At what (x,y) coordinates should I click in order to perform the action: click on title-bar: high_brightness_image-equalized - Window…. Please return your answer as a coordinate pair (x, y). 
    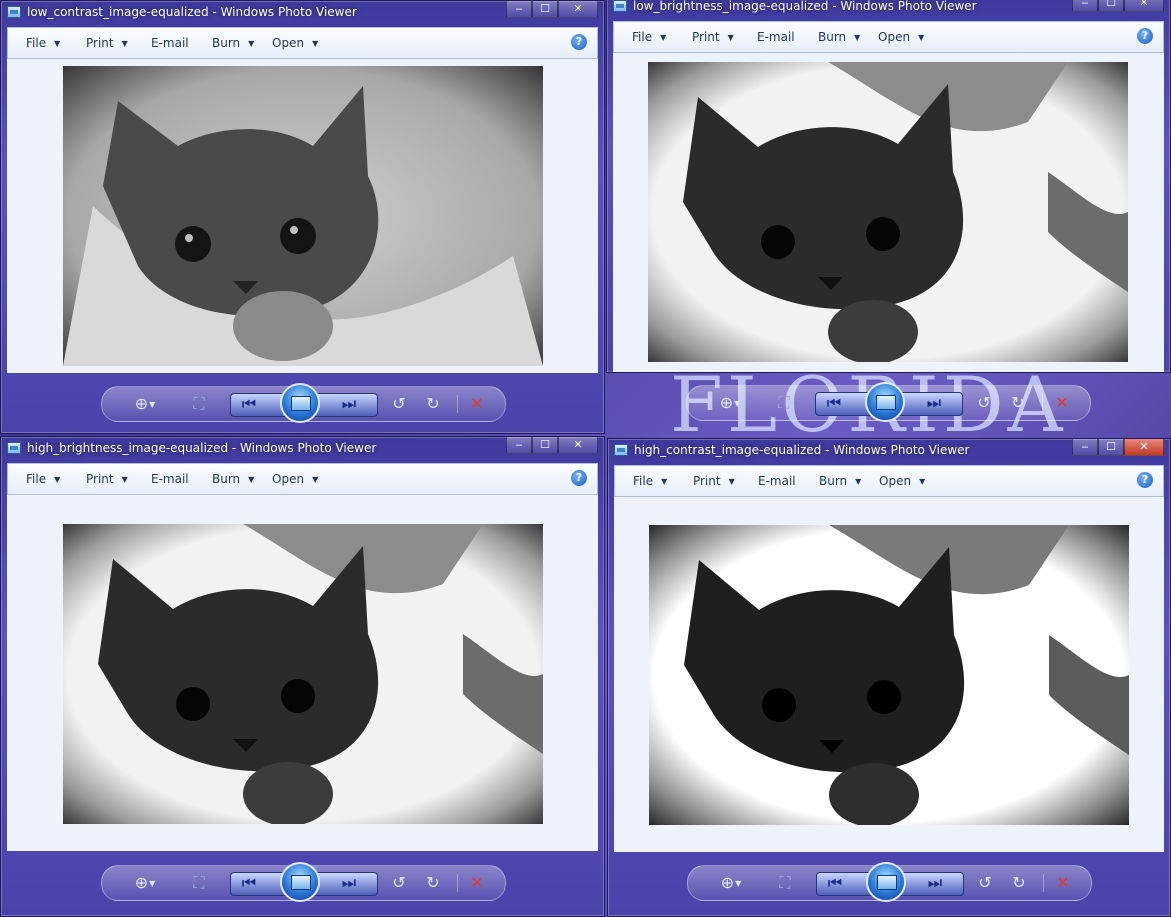
    Looking at the image, I should click on (302, 449).